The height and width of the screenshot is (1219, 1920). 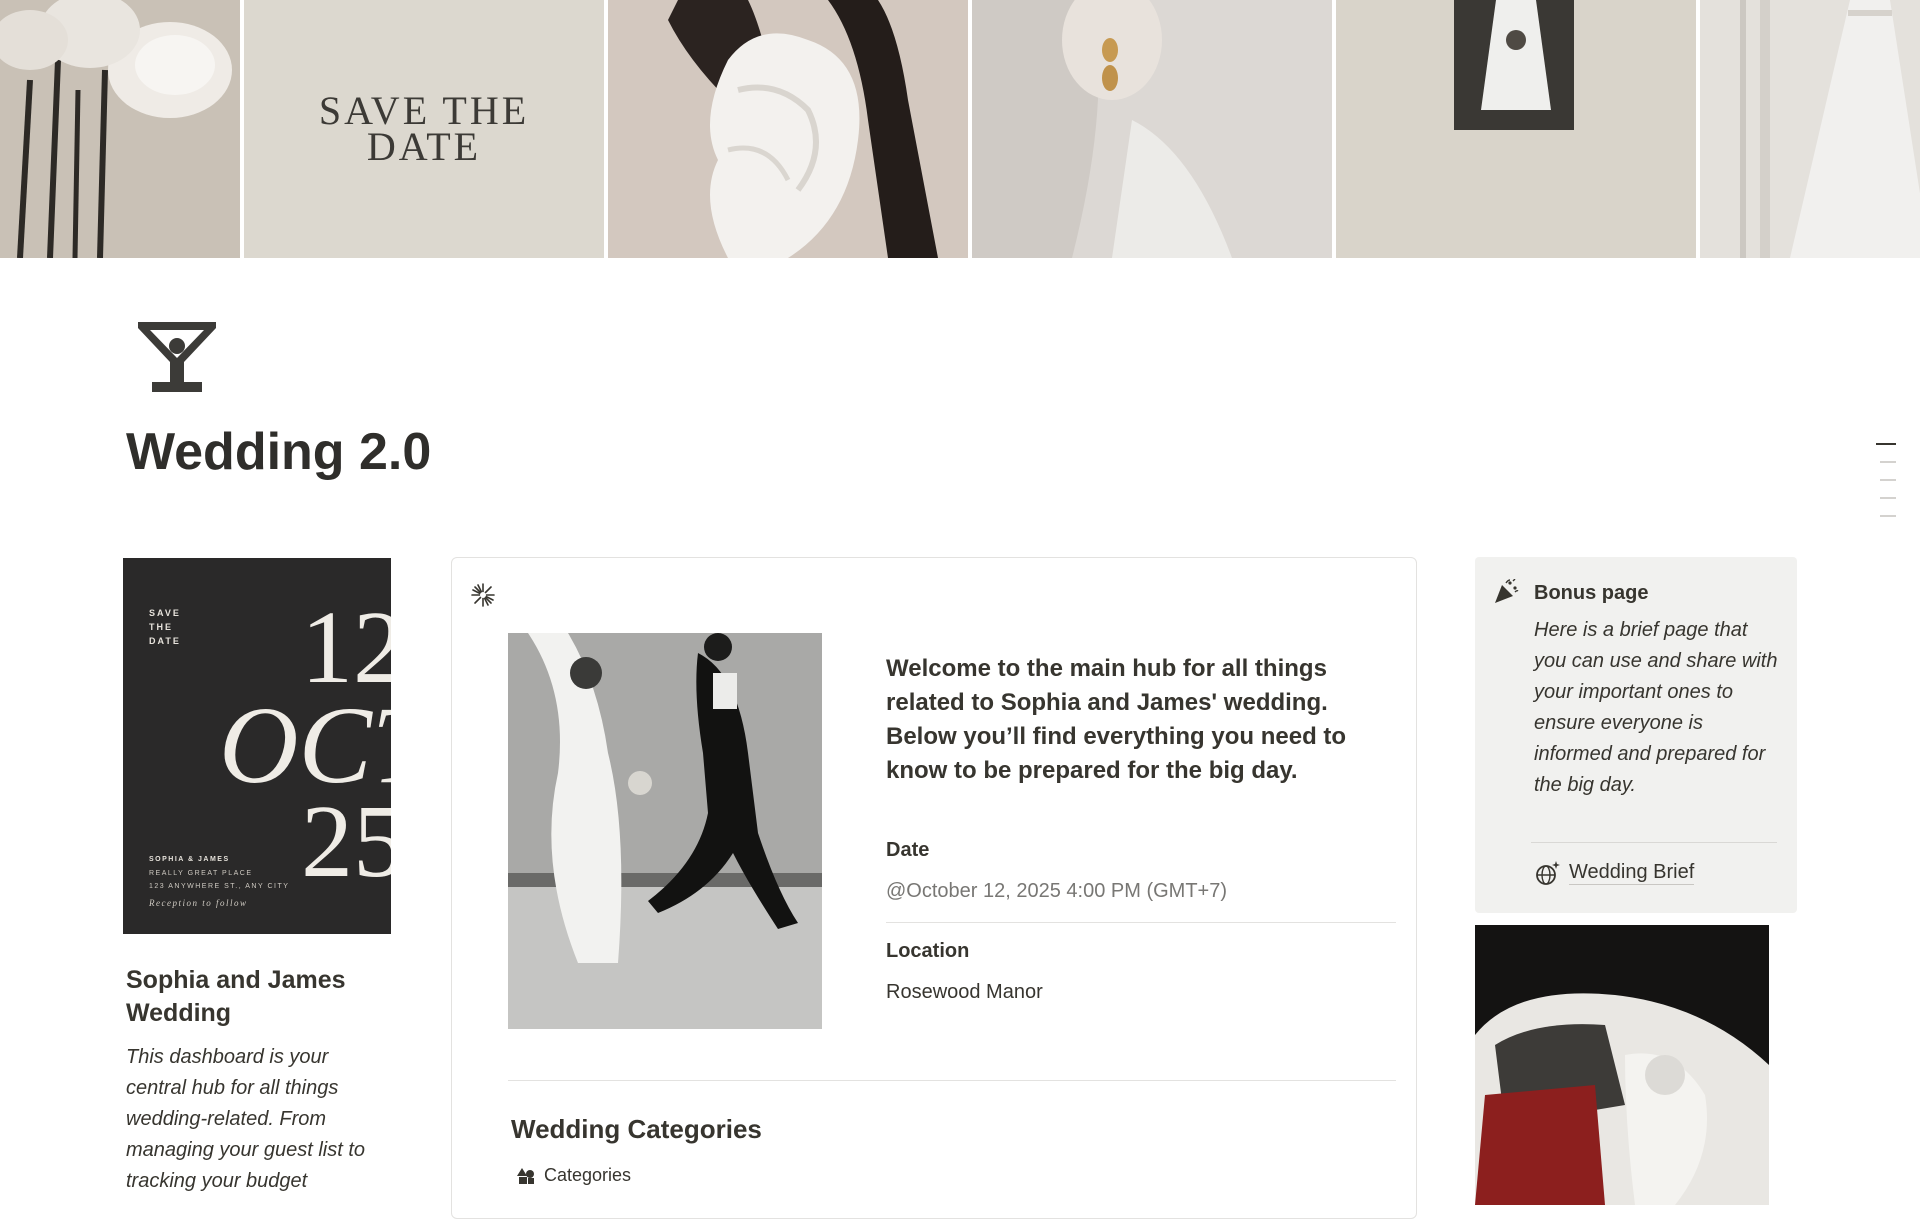 I want to click on sparkle-icon, so click(x=483, y=595).